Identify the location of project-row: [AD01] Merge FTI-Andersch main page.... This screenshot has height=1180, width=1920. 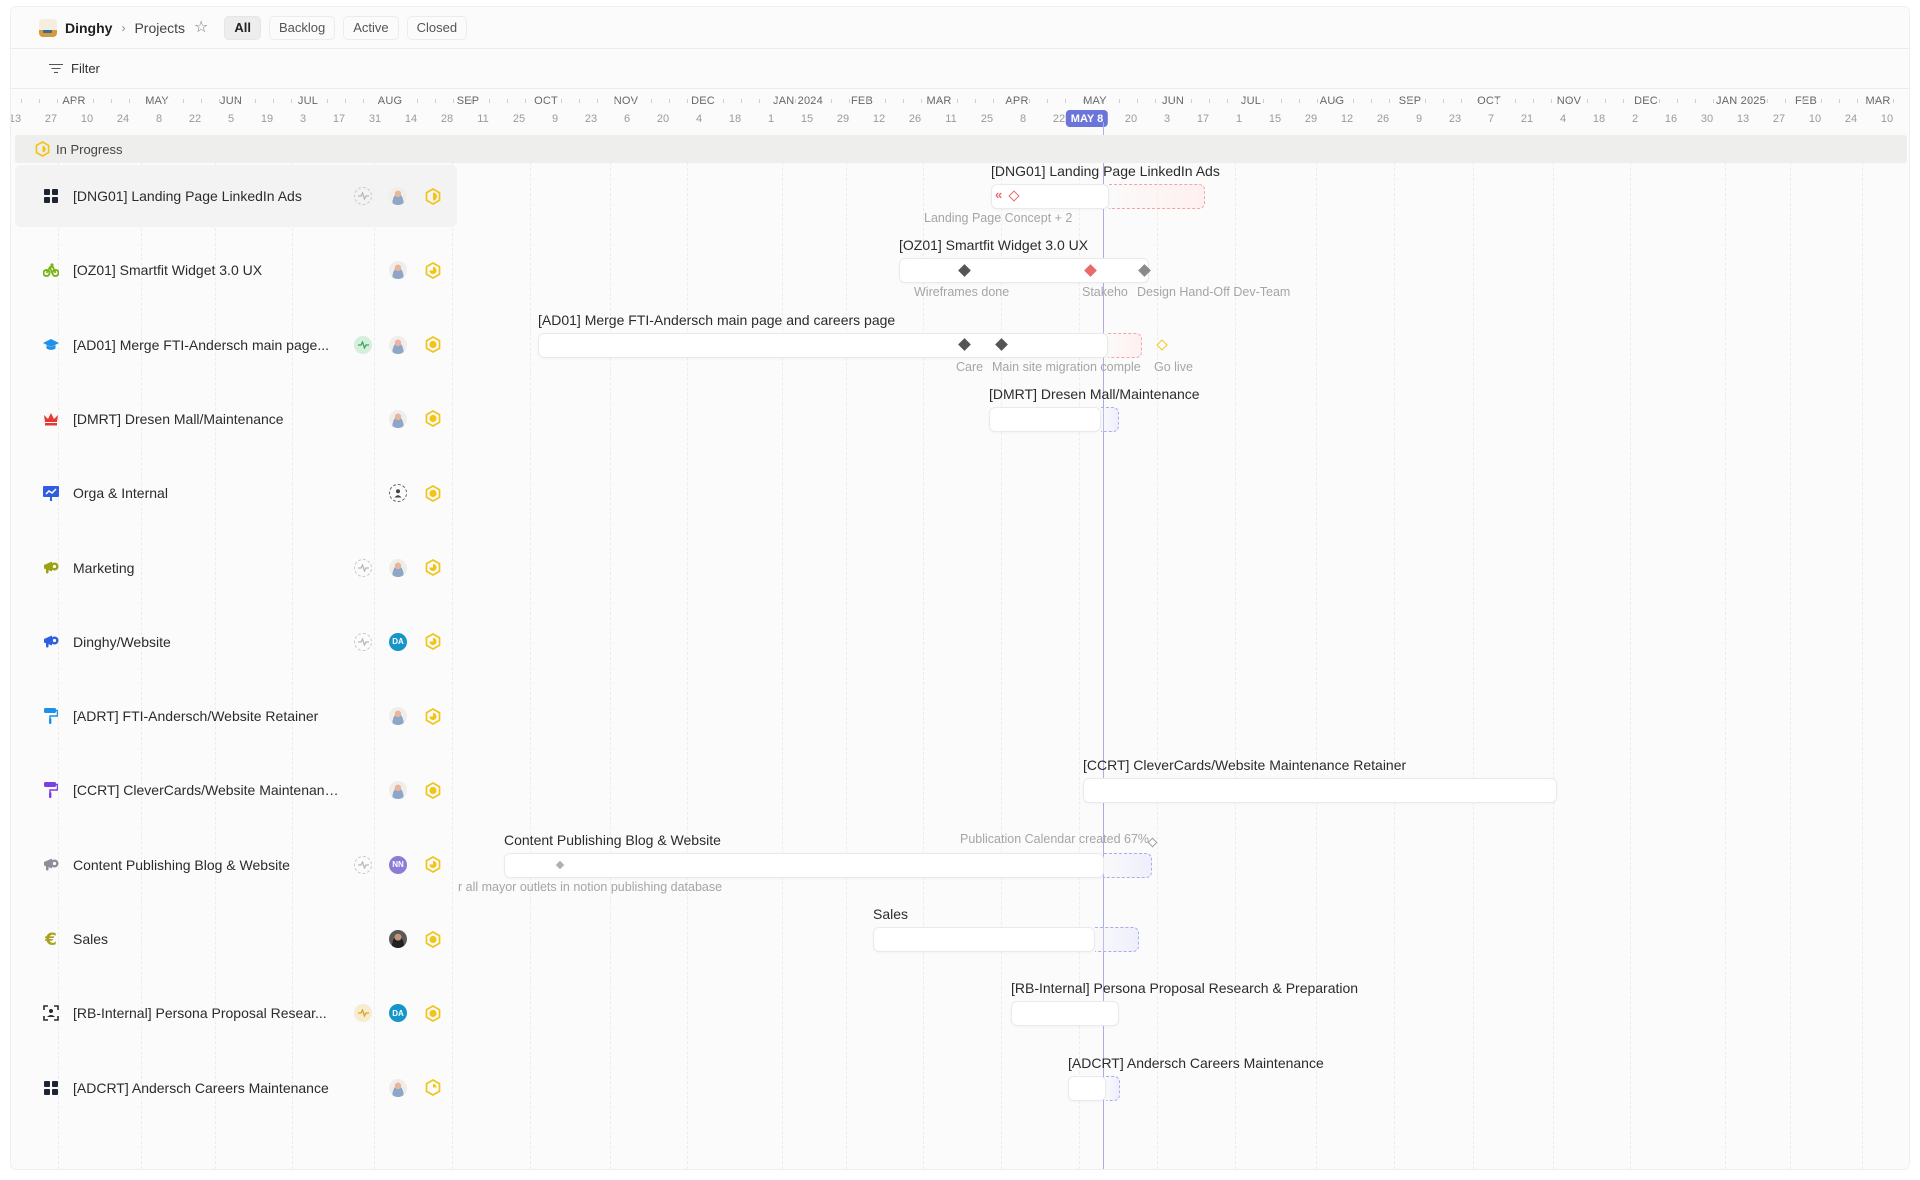
(236, 345).